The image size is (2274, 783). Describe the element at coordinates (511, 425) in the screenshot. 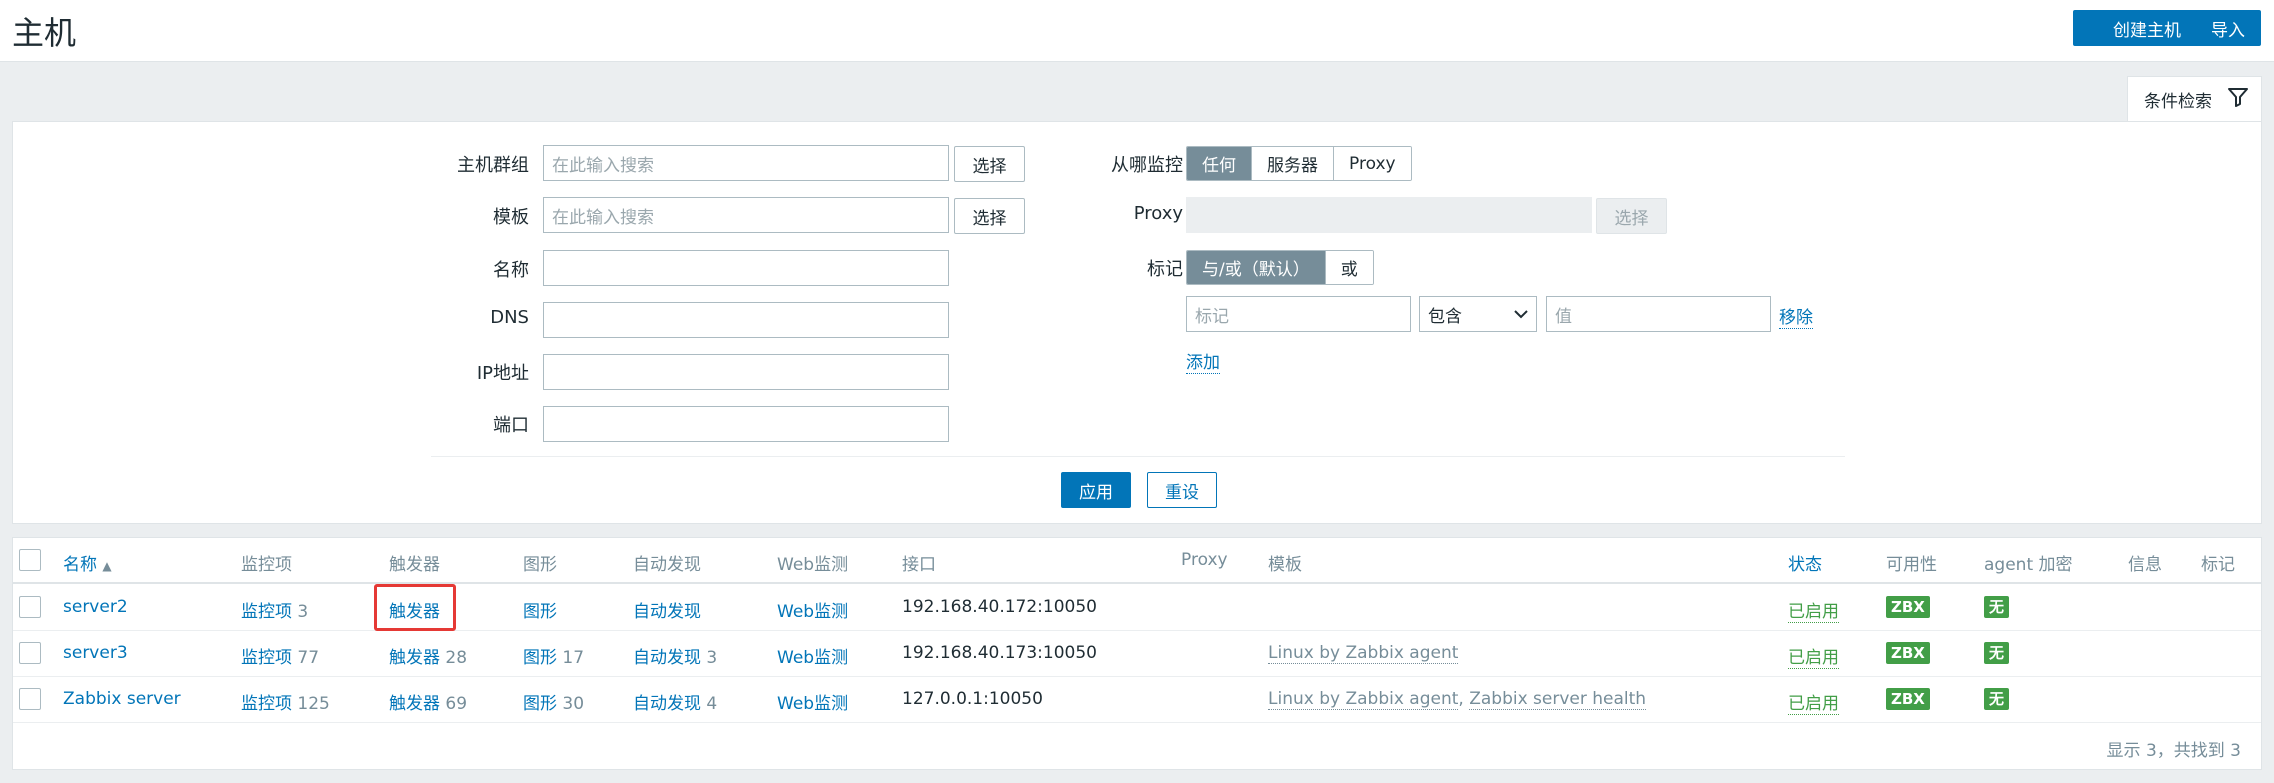

I see `port-label: 端口` at that location.